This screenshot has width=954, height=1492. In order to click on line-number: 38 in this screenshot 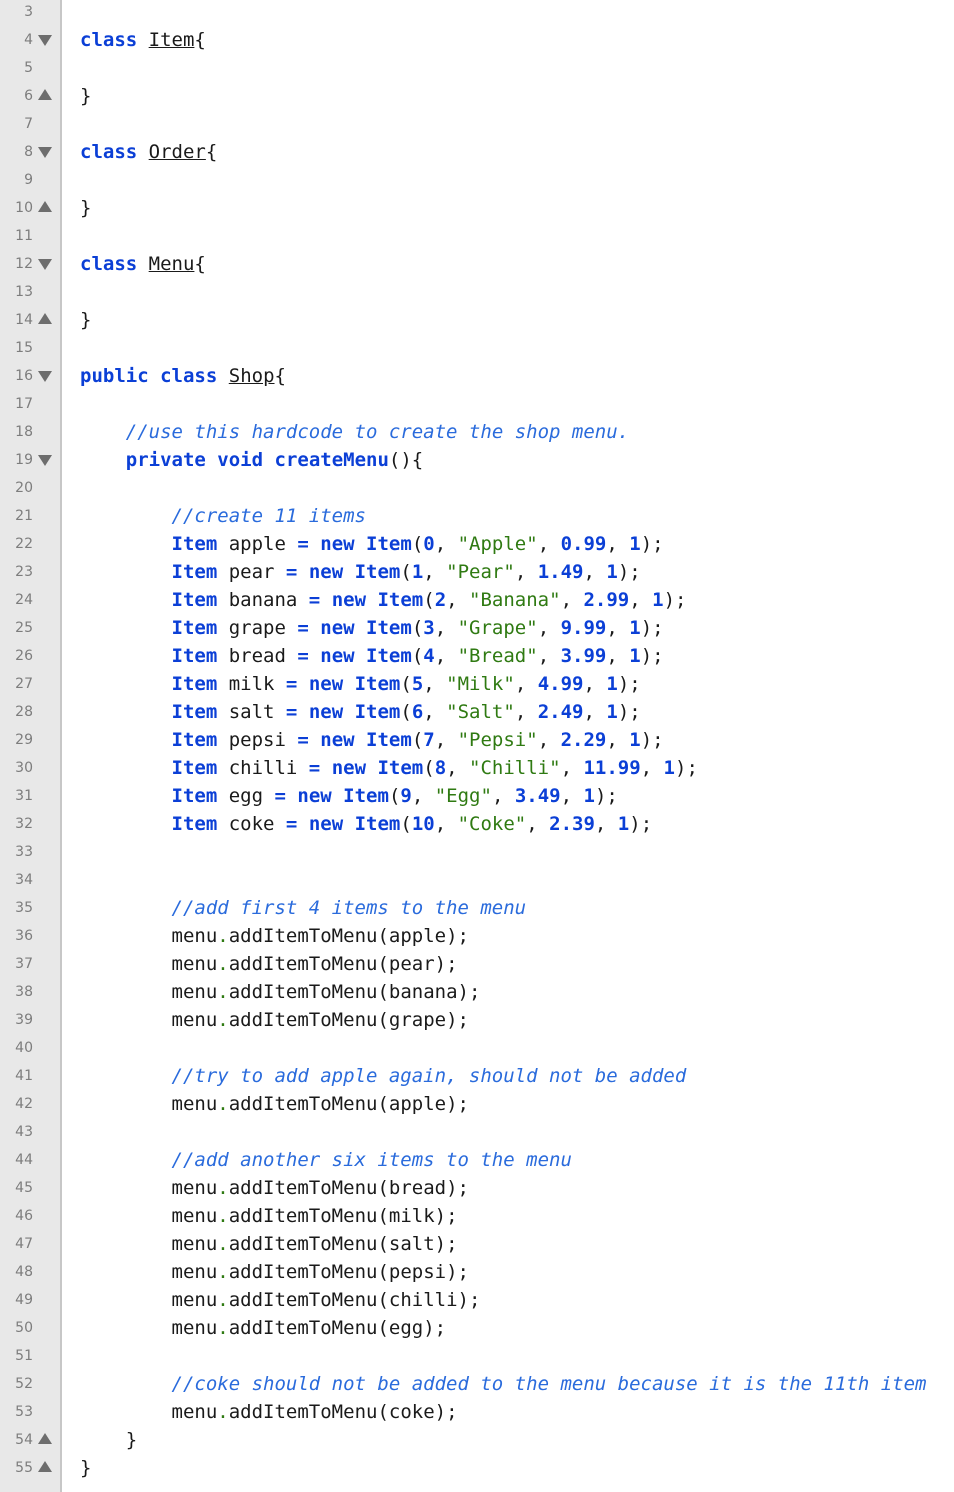, I will do `click(24, 992)`.